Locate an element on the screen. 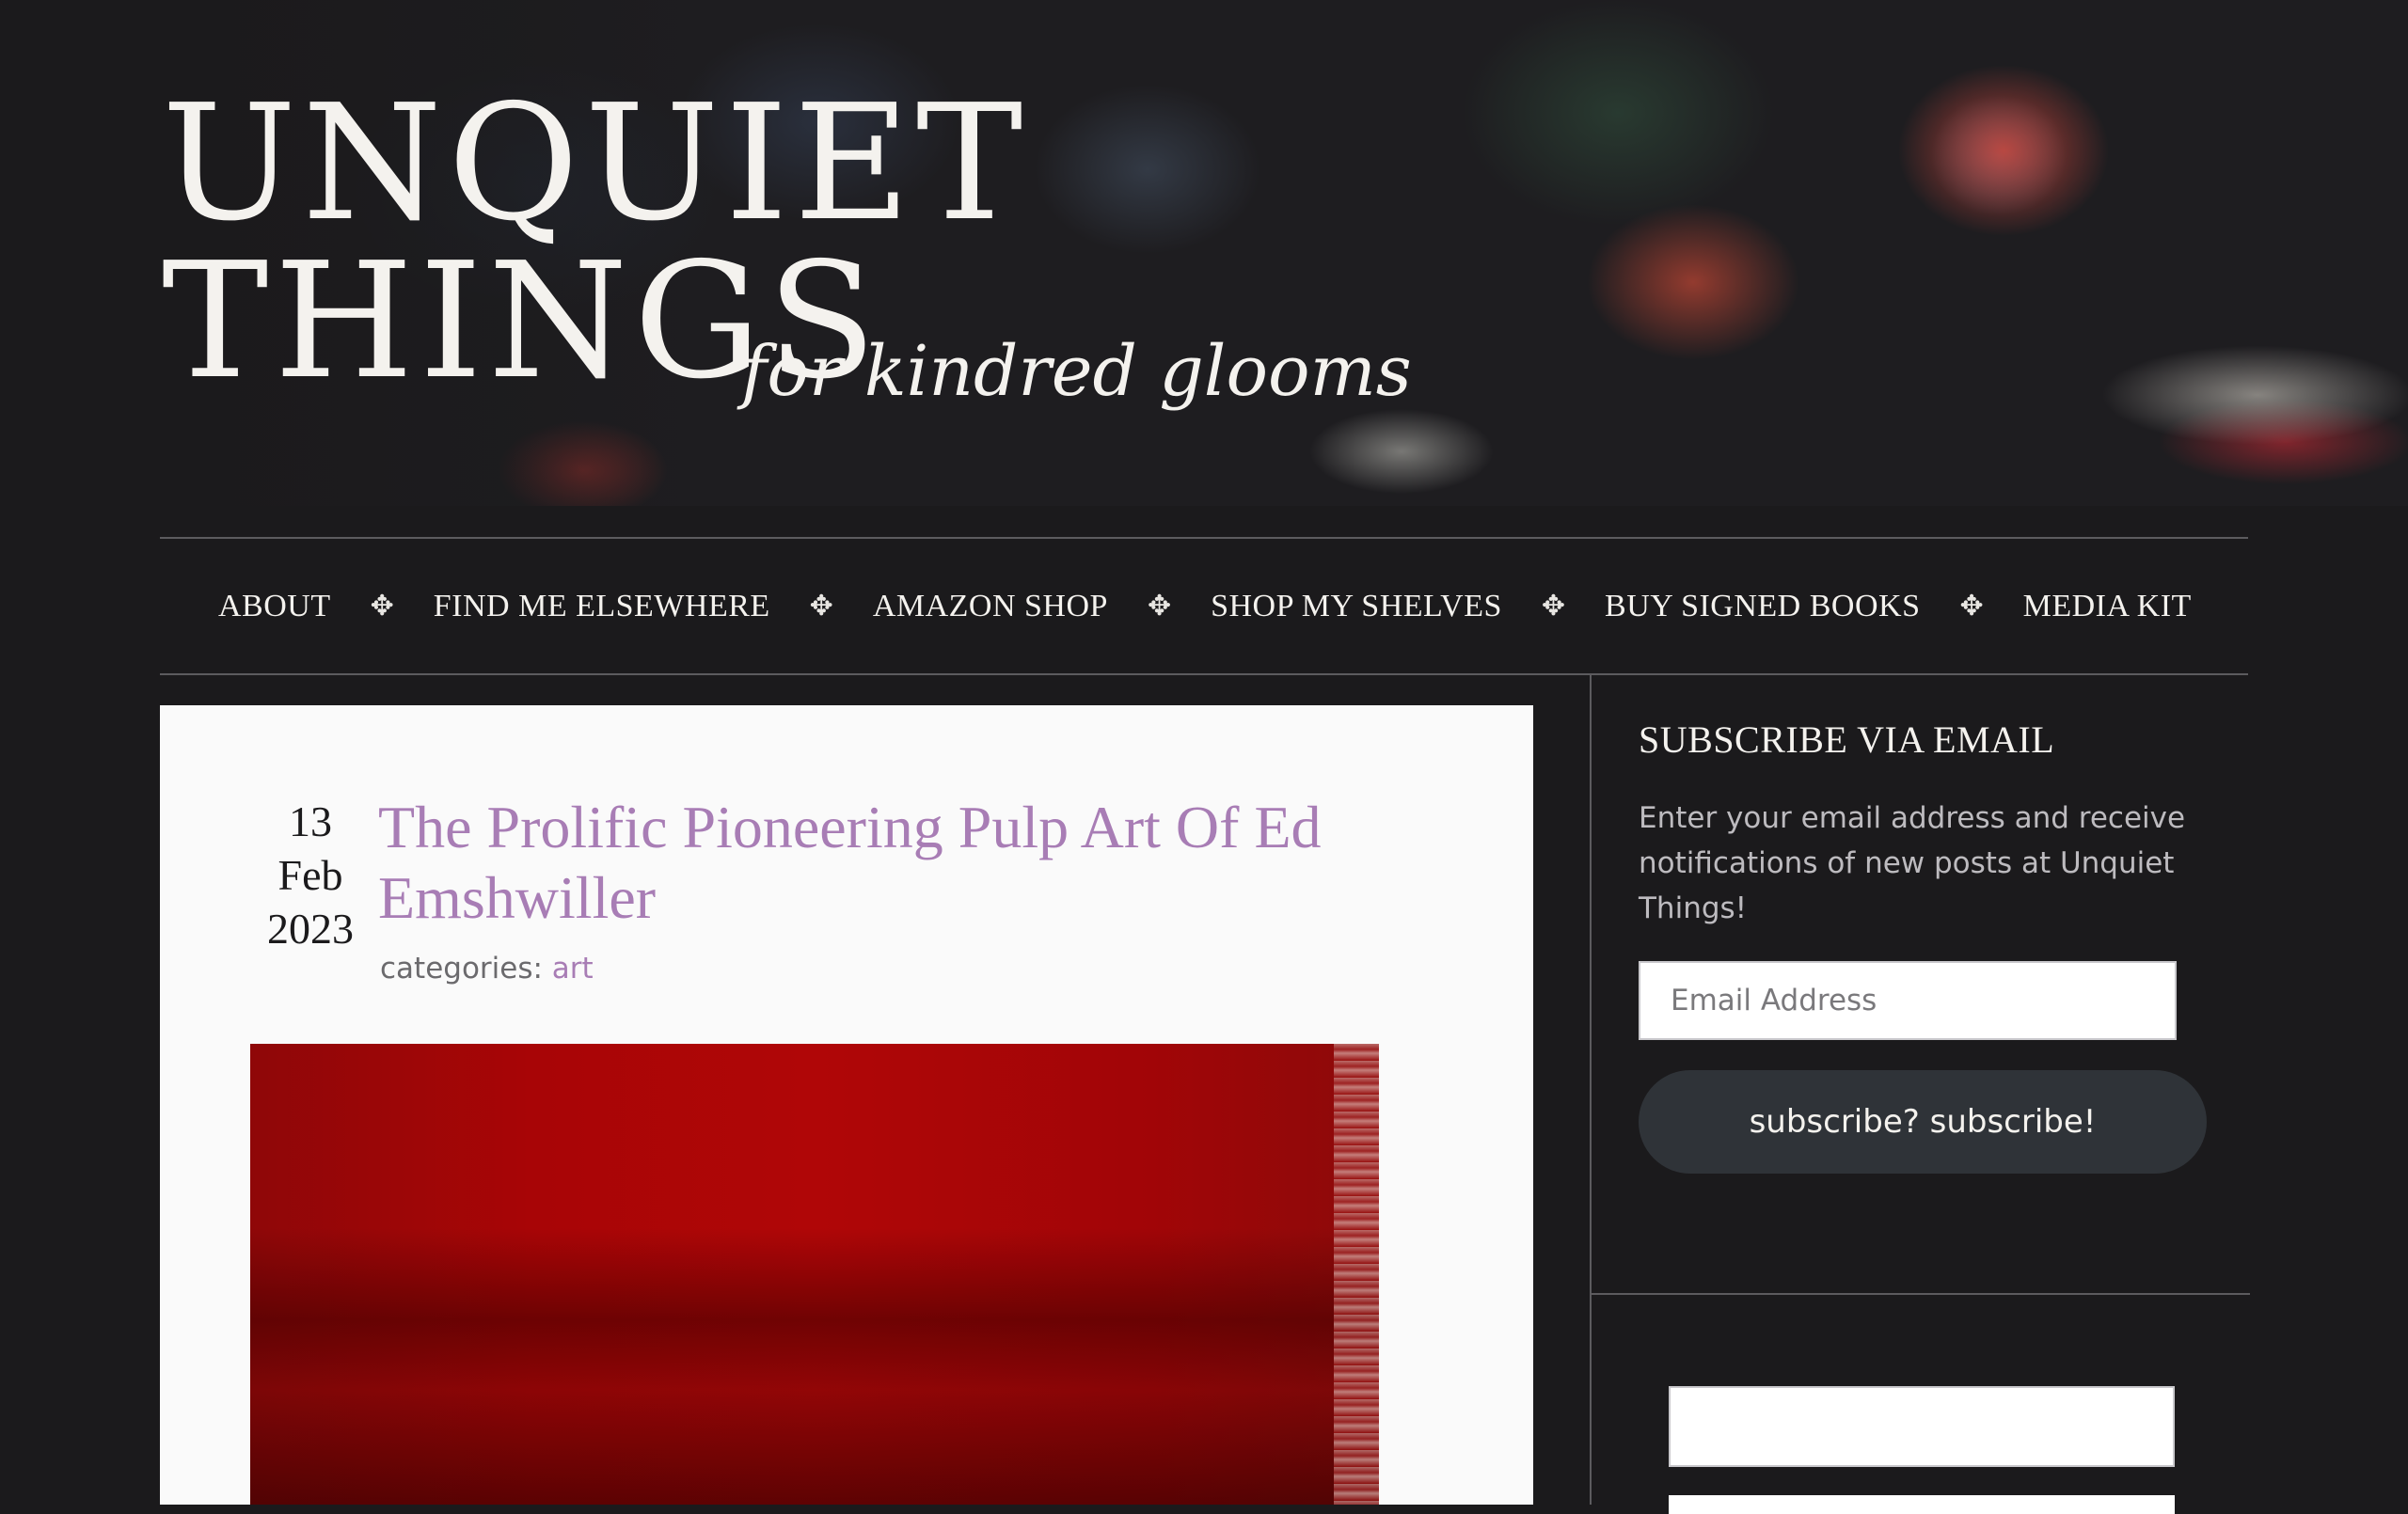 The height and width of the screenshot is (1514, 2408). subscribe-button: subscribe? subscribe! is located at coordinates (1923, 1122).